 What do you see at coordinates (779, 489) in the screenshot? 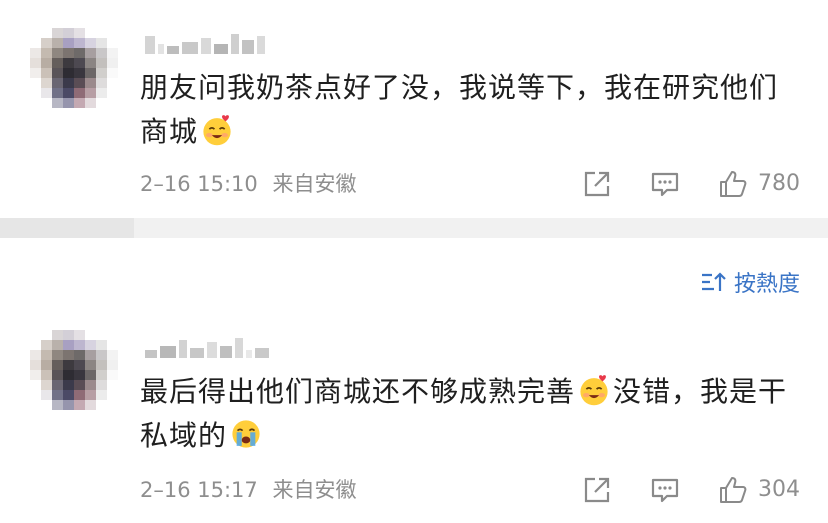
I see `like-count: 304` at bounding box center [779, 489].